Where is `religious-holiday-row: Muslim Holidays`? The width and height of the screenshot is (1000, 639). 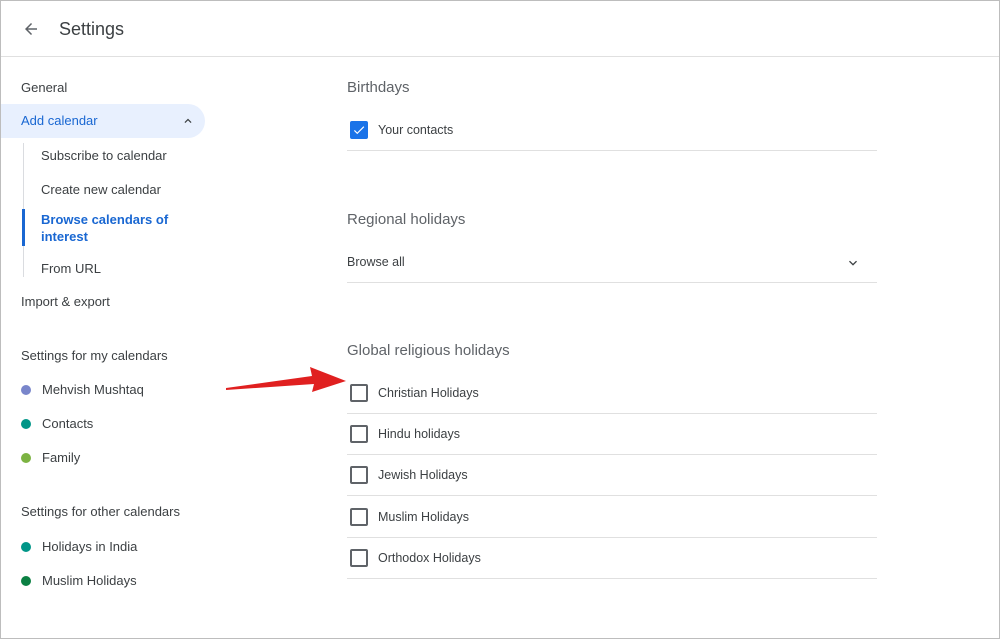
religious-holiday-row: Muslim Holidays is located at coordinates (612, 517).